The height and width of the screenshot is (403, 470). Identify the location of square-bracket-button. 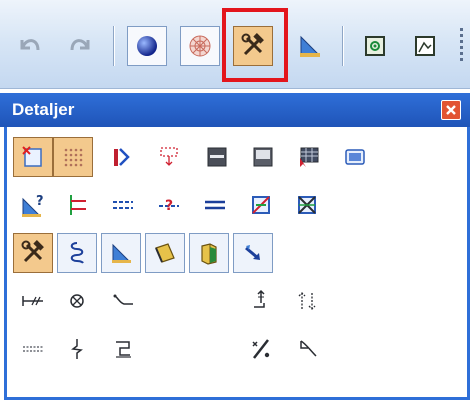
(123, 349).